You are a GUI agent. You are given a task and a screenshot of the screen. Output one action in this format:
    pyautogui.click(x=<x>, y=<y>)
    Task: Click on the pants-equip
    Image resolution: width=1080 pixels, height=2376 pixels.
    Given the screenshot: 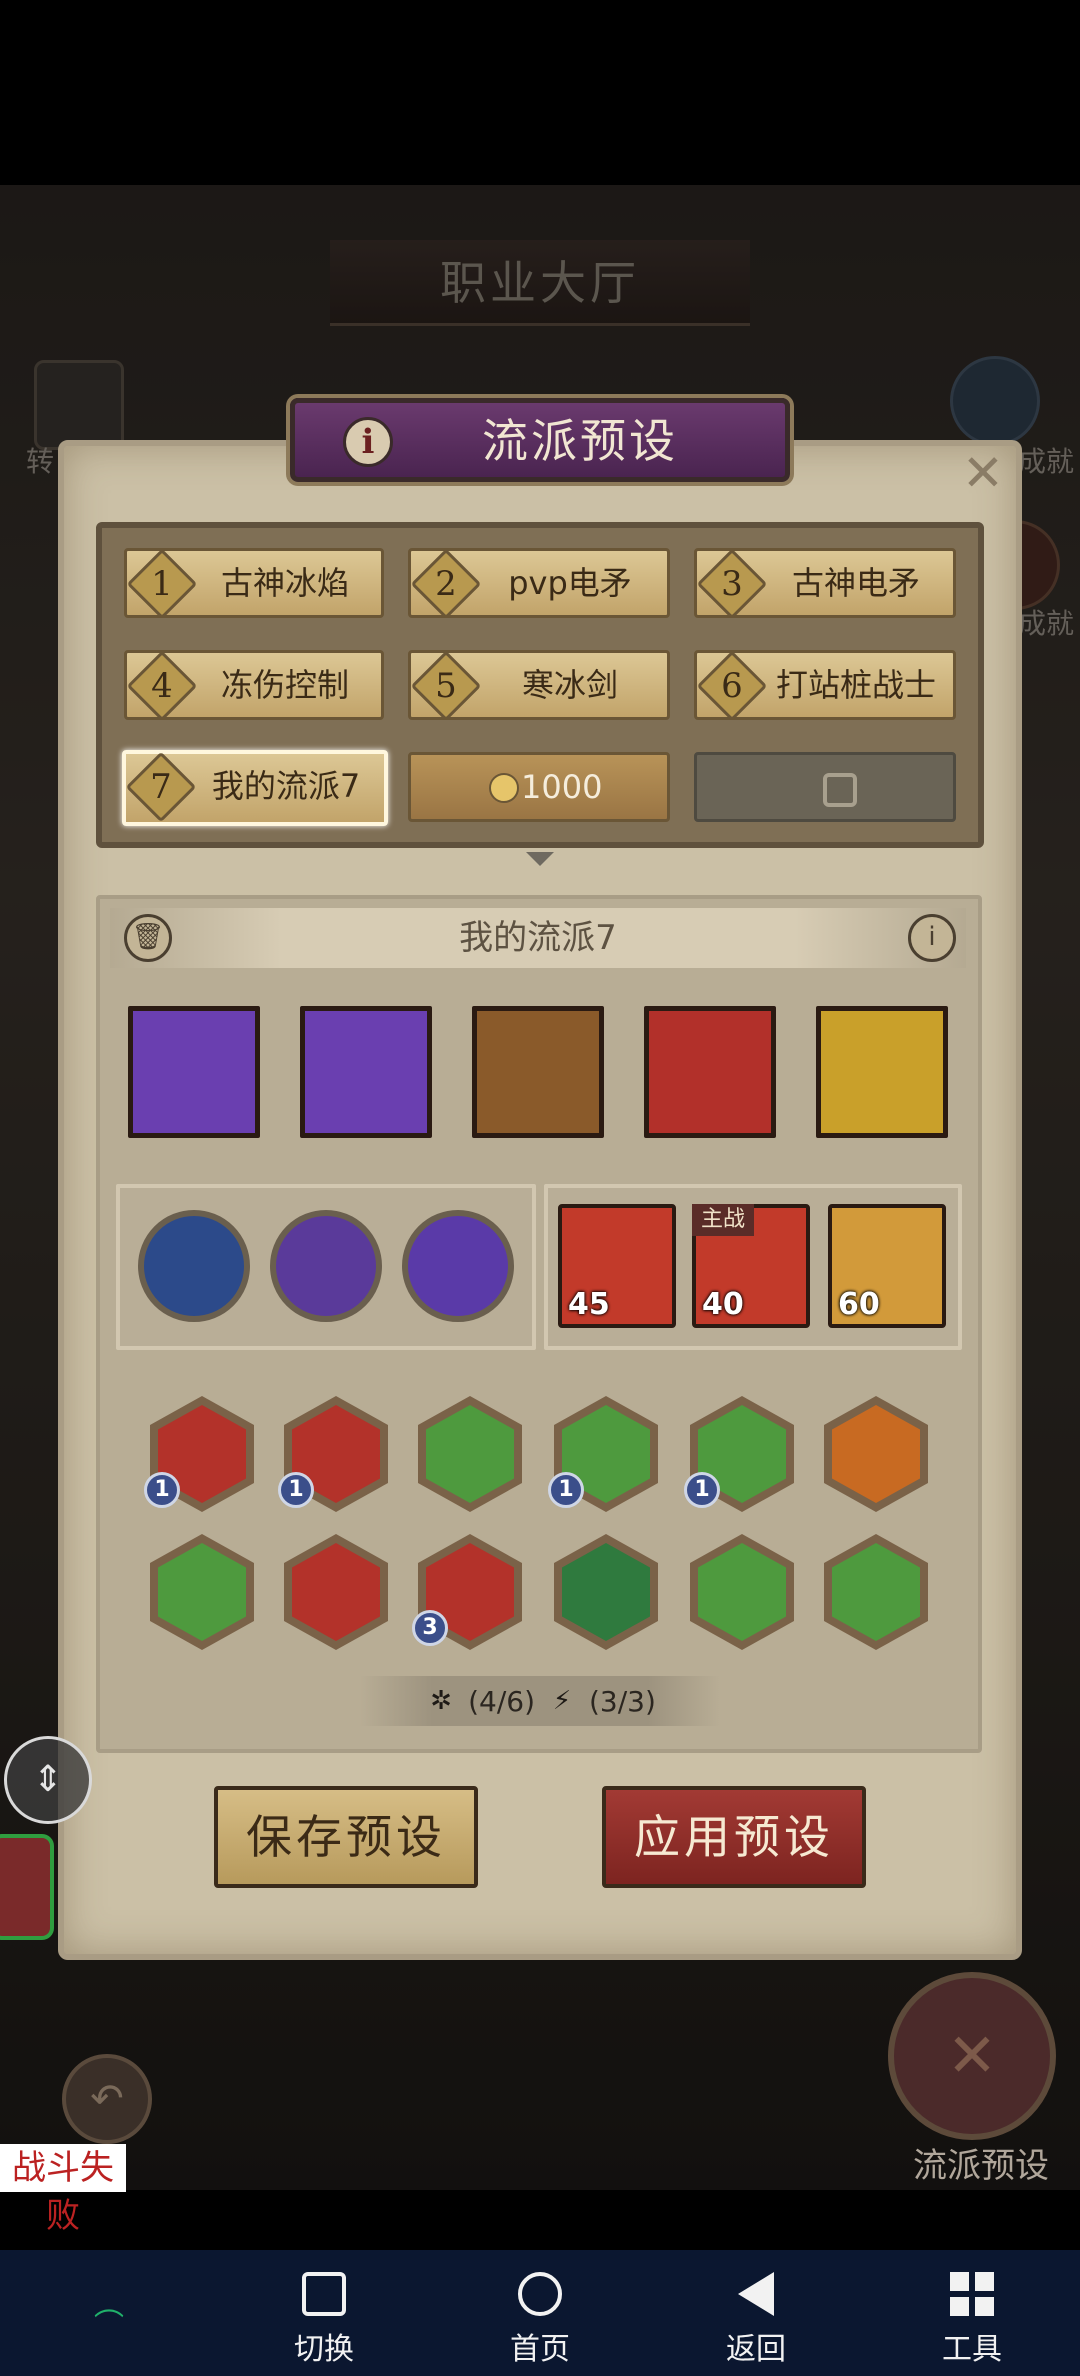 What is the action you would take?
    pyautogui.click(x=876, y=1454)
    